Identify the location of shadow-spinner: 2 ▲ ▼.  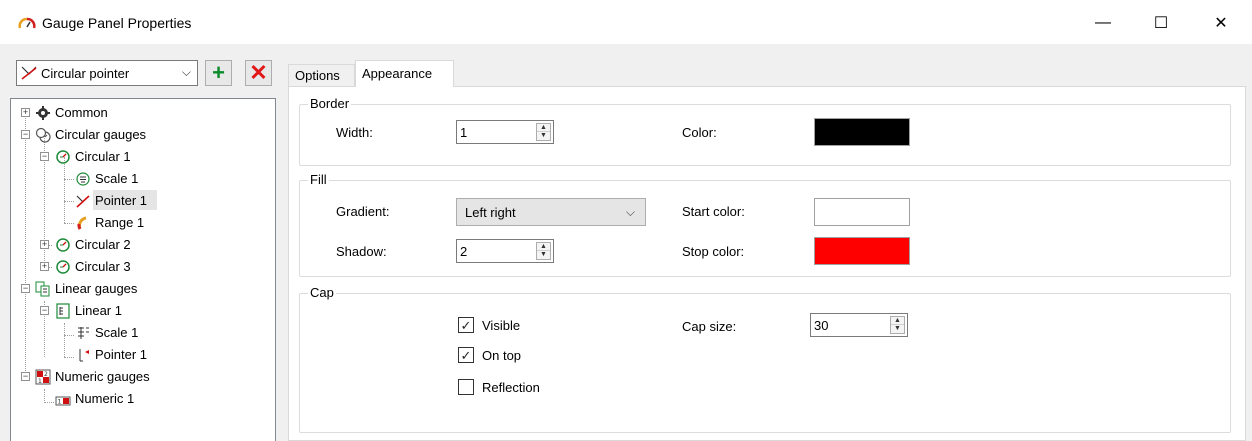
(505, 251).